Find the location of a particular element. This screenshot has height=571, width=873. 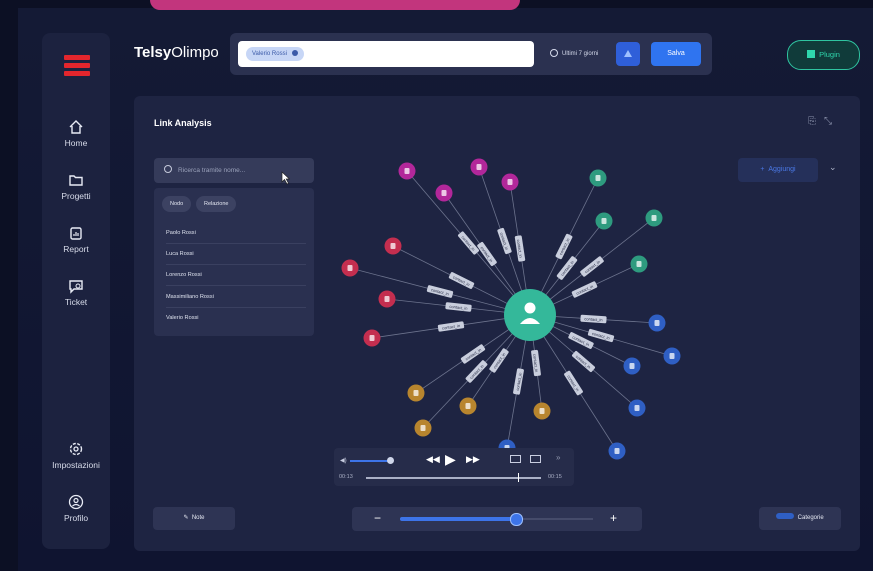

pip-icon is located at coordinates (535, 459).